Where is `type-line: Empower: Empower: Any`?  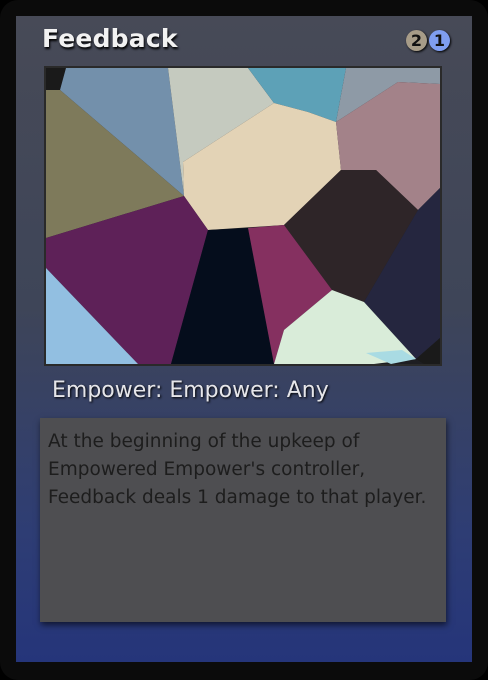
type-line: Empower: Empower: Any is located at coordinates (190, 390).